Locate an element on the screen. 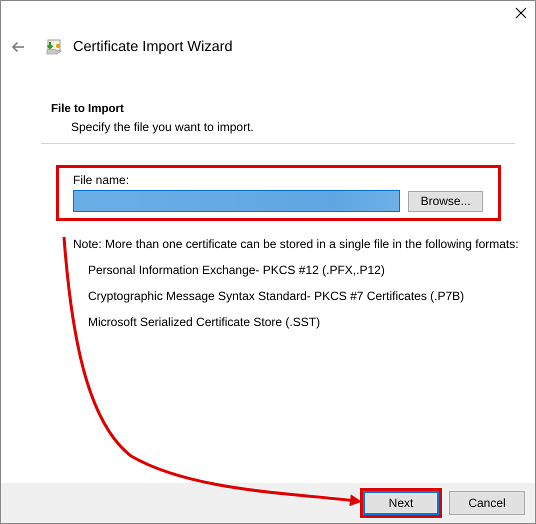 The width and height of the screenshot is (536, 524). close-icon is located at coordinates (521, 13).